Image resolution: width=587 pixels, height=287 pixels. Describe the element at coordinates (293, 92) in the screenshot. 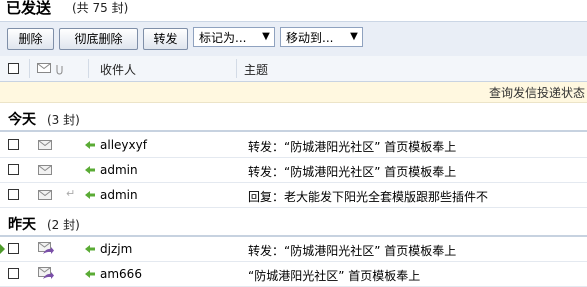

I see `delivery-status-bar: 查询发信投递状态` at that location.